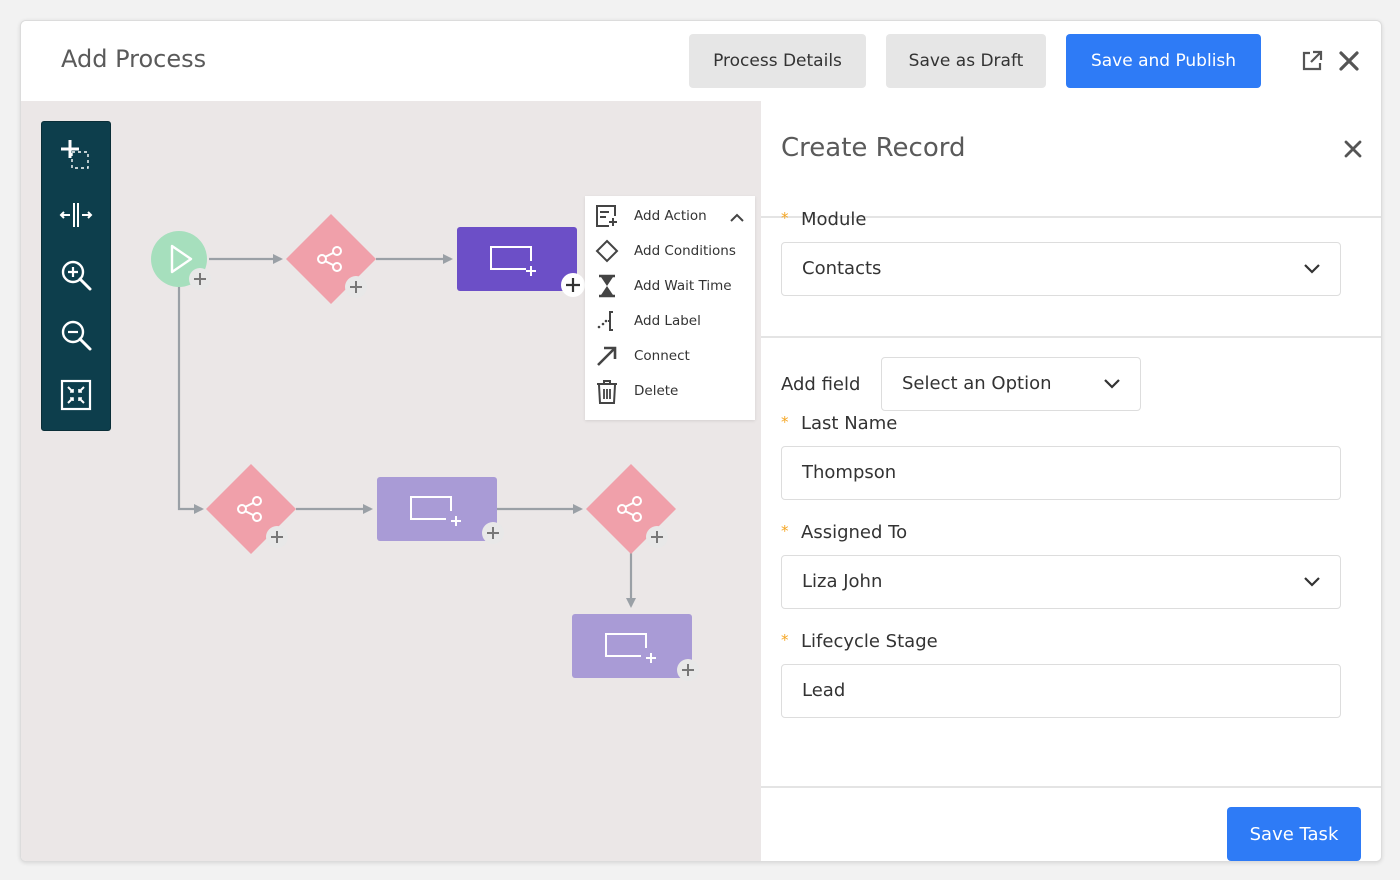  What do you see at coordinates (1163, 61) in the screenshot?
I see `save-and-publish-button: Save and Publish` at bounding box center [1163, 61].